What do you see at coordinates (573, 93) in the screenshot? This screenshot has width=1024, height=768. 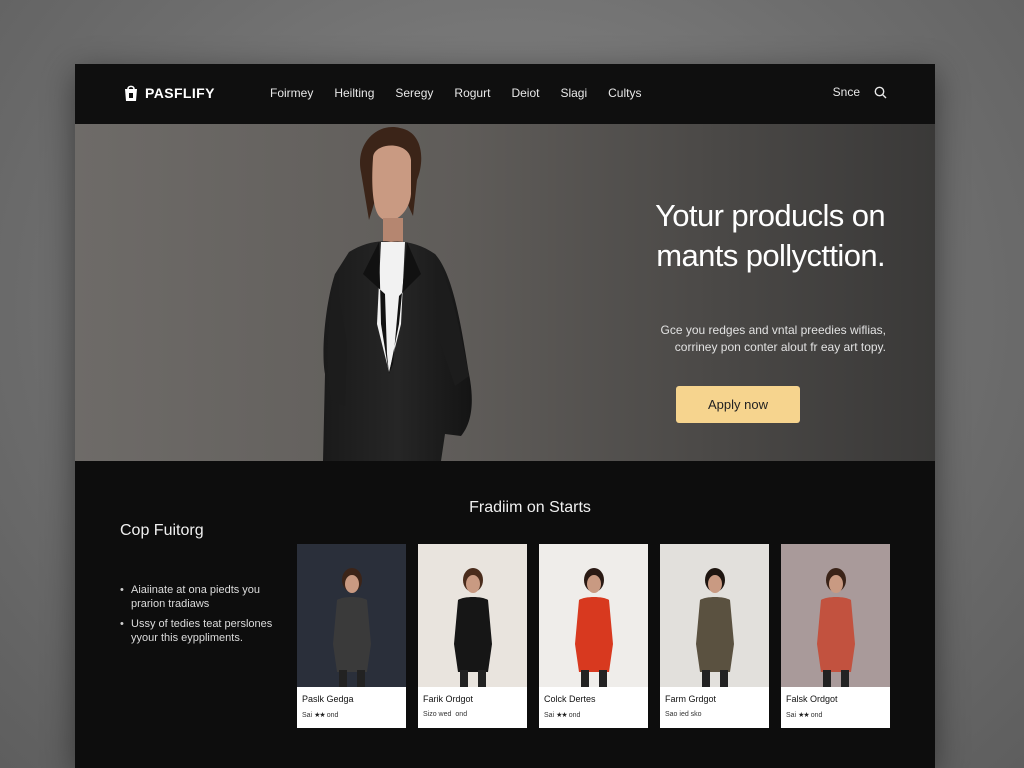 I see `menu-item-6: Slagi` at bounding box center [573, 93].